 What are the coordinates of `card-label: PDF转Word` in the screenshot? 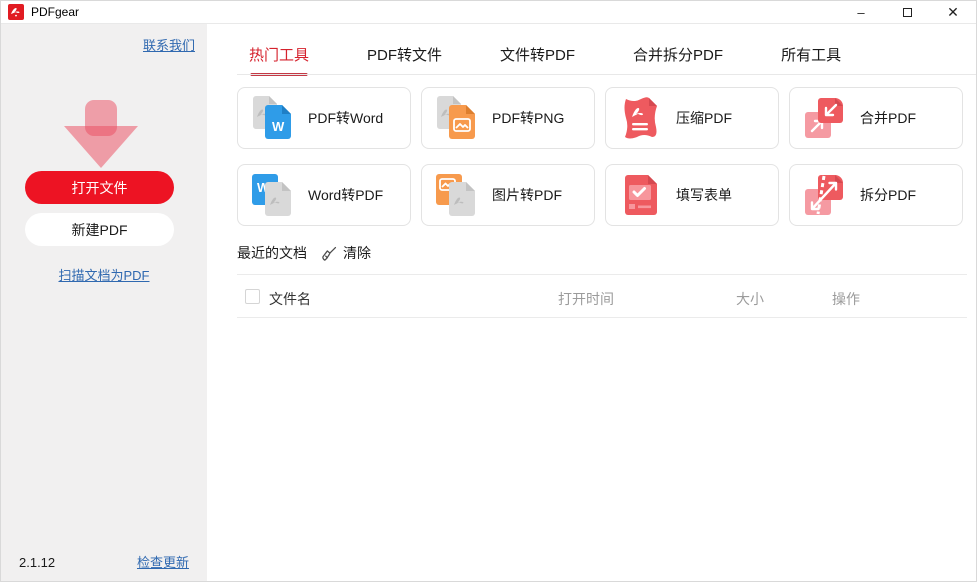 It's located at (346, 118).